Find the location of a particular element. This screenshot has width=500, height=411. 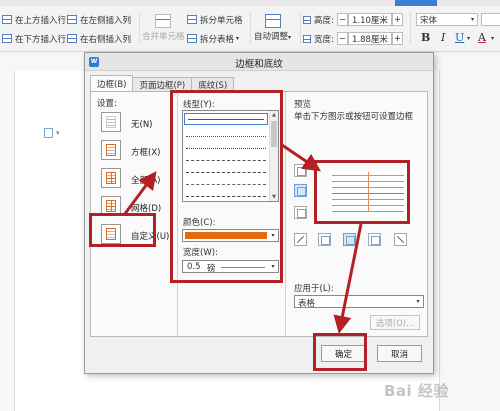

arrow-to-custom is located at coordinates (139, 193).